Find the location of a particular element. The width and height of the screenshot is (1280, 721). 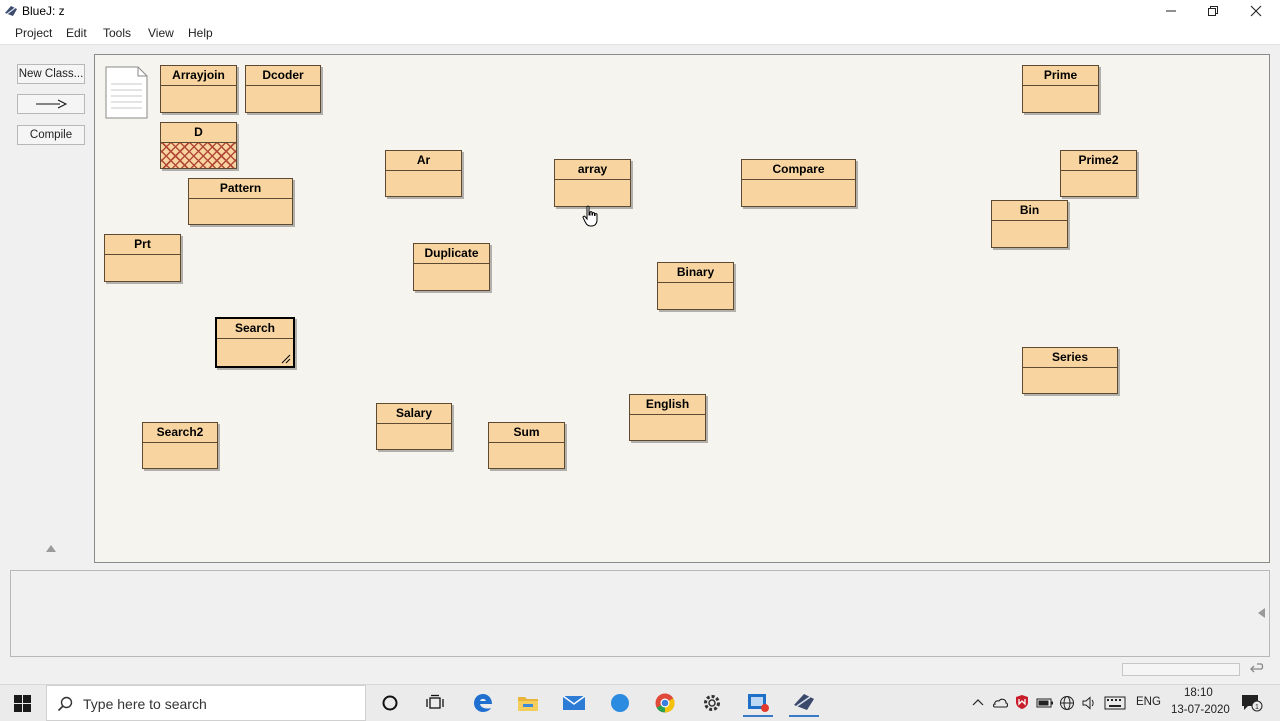

class-name: Pattern is located at coordinates (240, 188).